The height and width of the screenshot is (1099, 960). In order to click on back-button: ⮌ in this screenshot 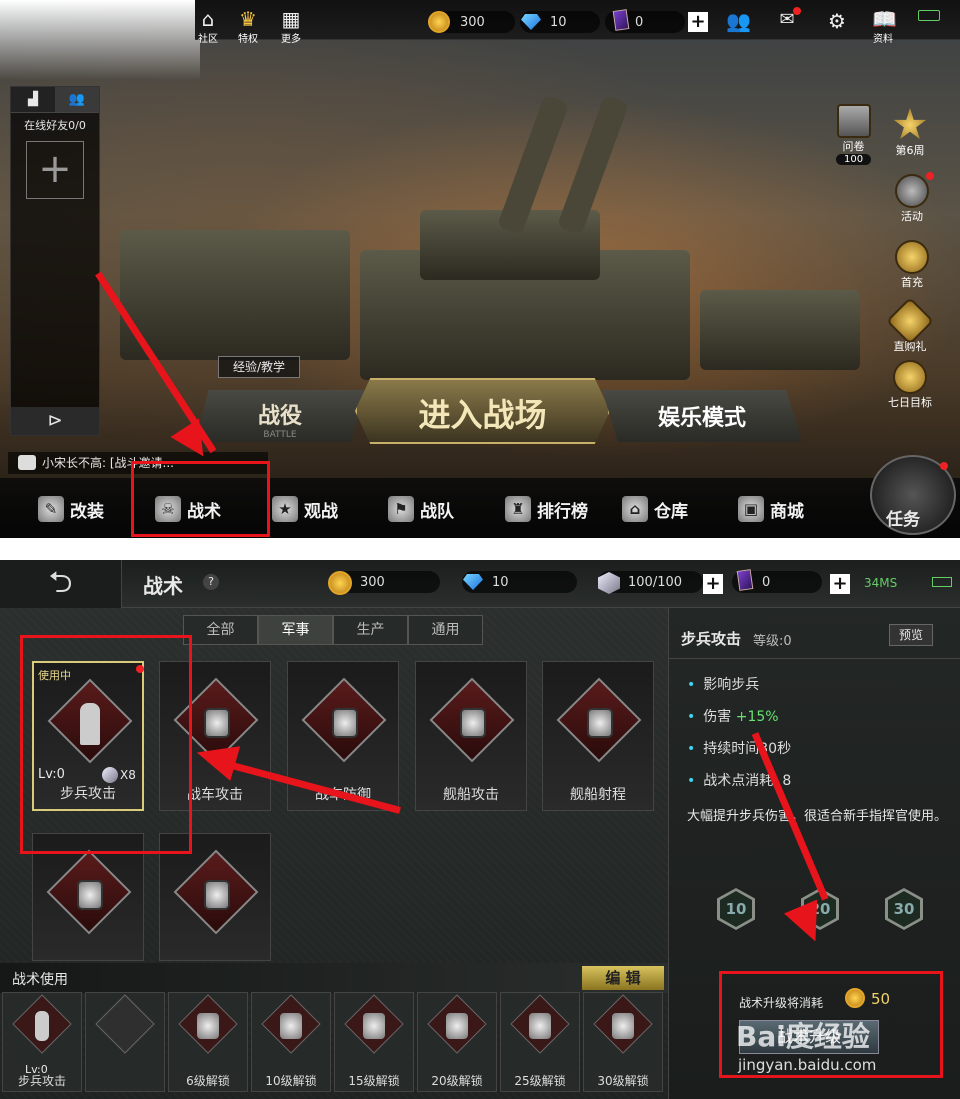, I will do `click(61, 584)`.